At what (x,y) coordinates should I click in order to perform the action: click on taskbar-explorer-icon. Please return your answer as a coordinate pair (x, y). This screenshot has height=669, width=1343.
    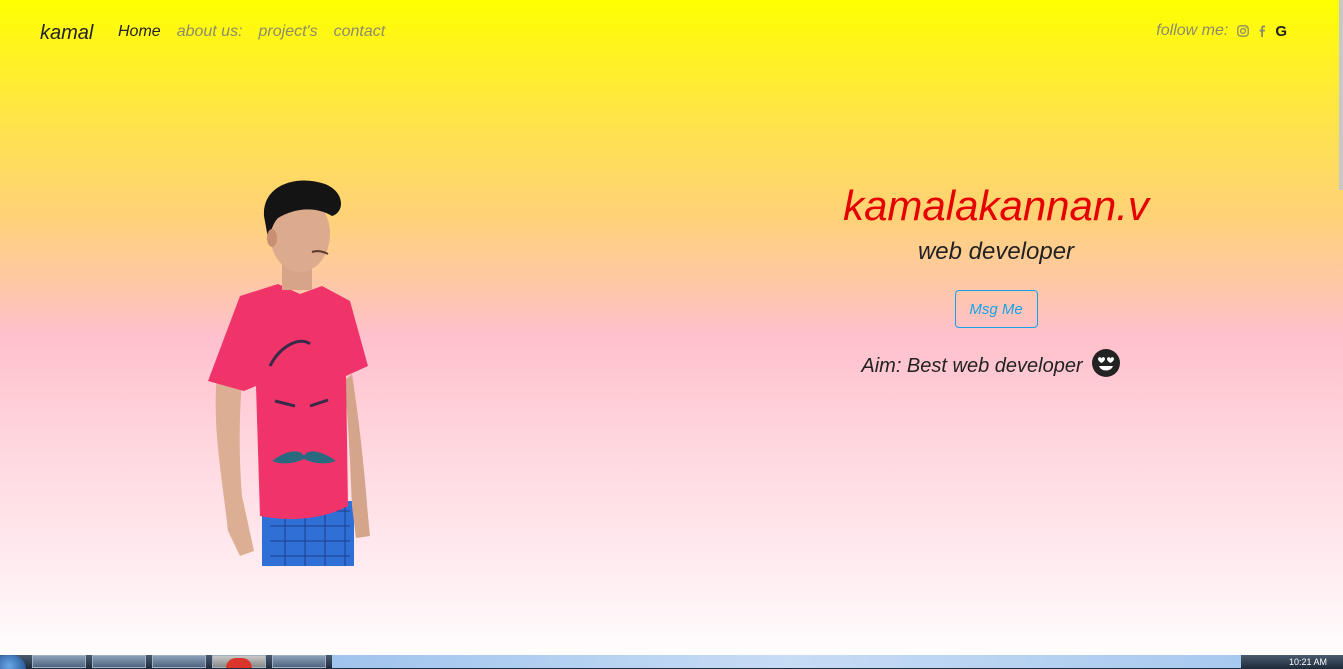
    Looking at the image, I should click on (119, 661).